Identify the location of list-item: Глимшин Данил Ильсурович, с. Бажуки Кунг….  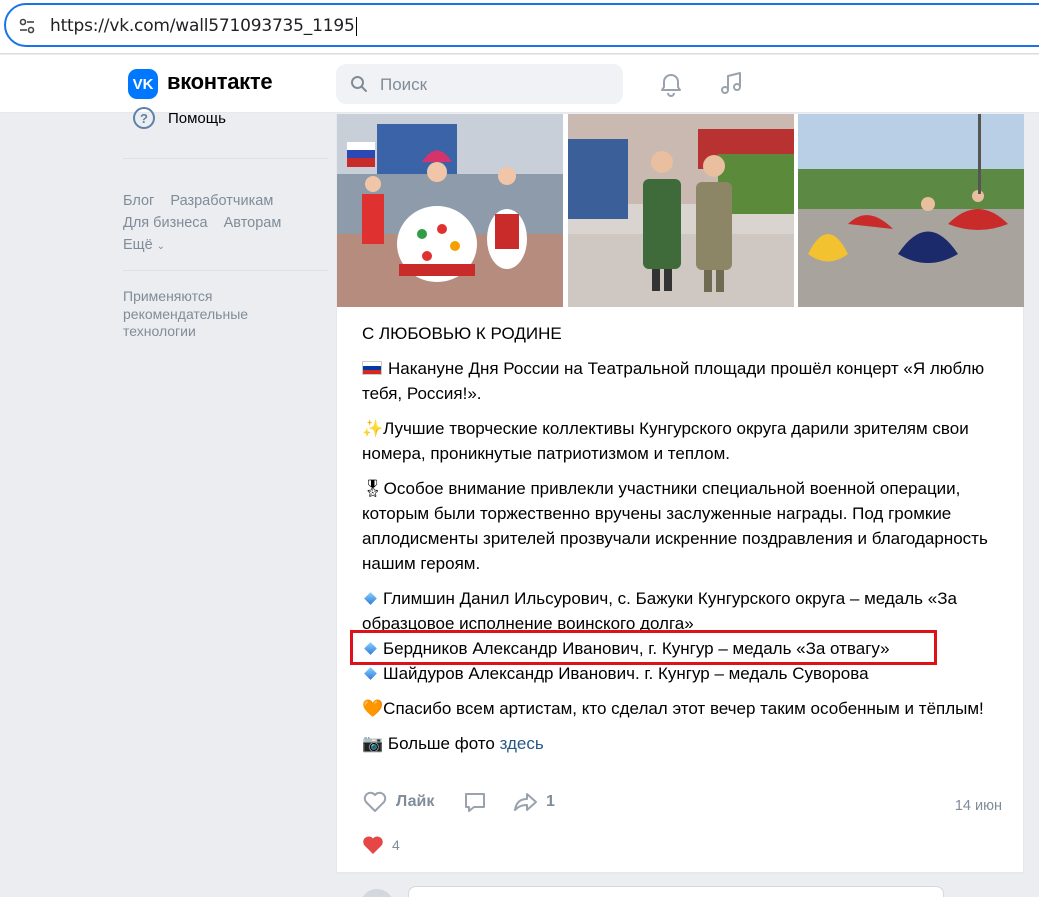
(682, 611).